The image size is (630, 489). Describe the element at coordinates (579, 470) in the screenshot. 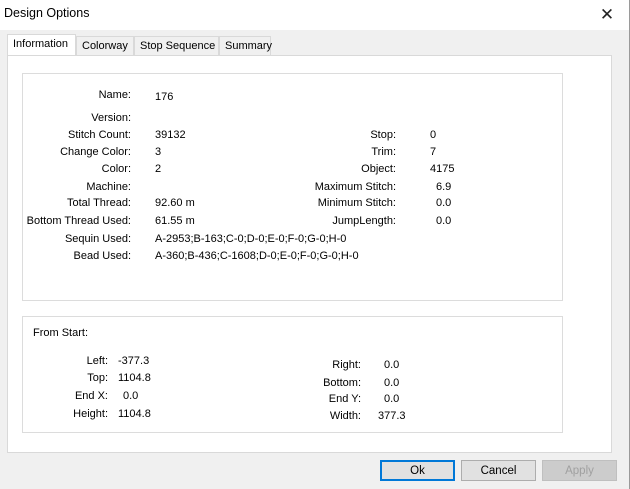

I see `apply-button: Apply` at that location.